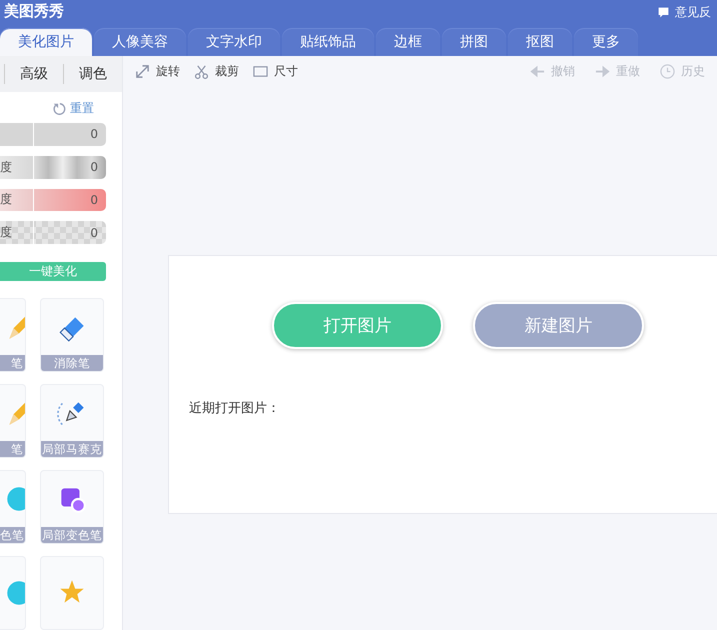  Describe the element at coordinates (216, 71) in the screenshot. I see `toolbar-button: 裁剪` at that location.